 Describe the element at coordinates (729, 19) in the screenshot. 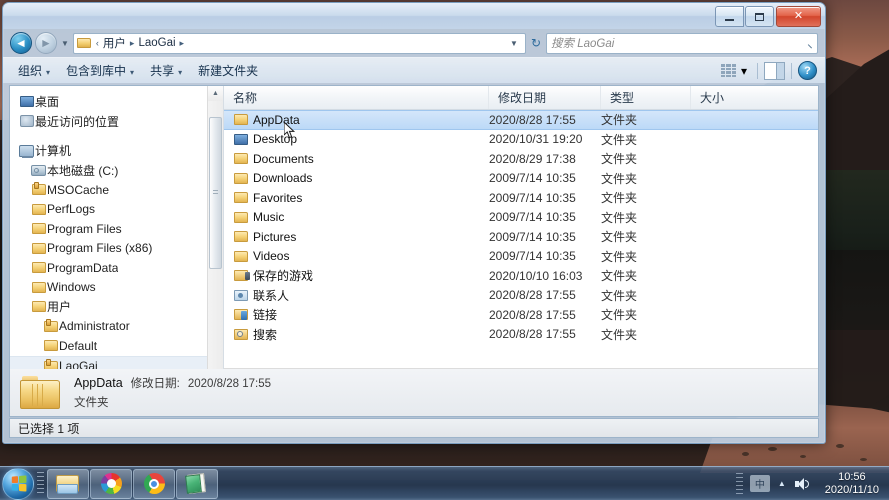

I see `minimize-icon` at that location.